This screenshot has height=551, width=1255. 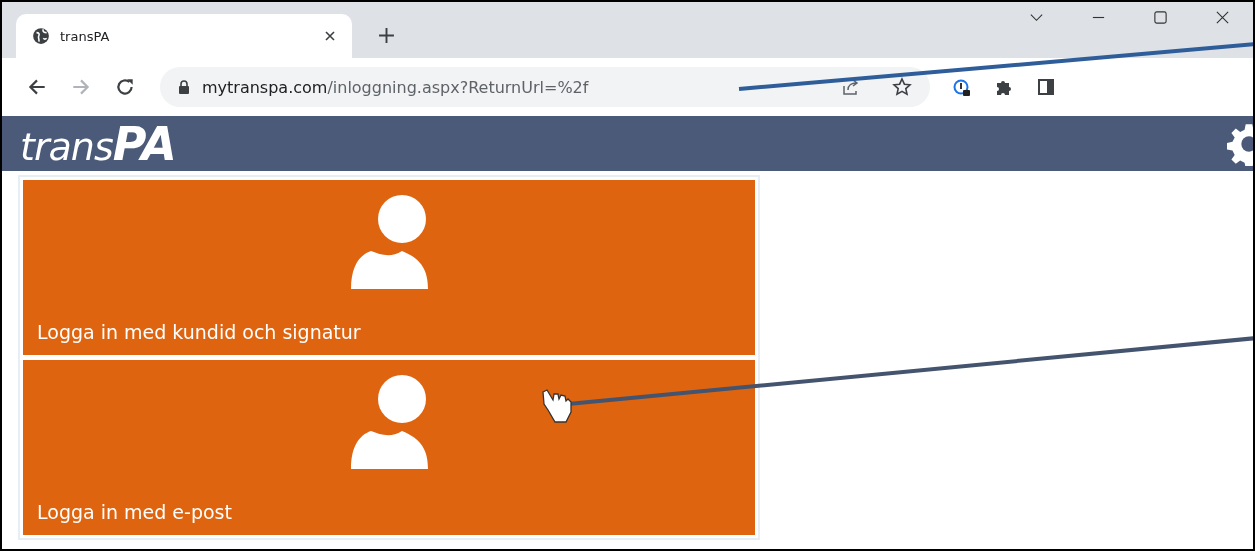 What do you see at coordinates (41, 36) in the screenshot?
I see `globe-icon` at bounding box center [41, 36].